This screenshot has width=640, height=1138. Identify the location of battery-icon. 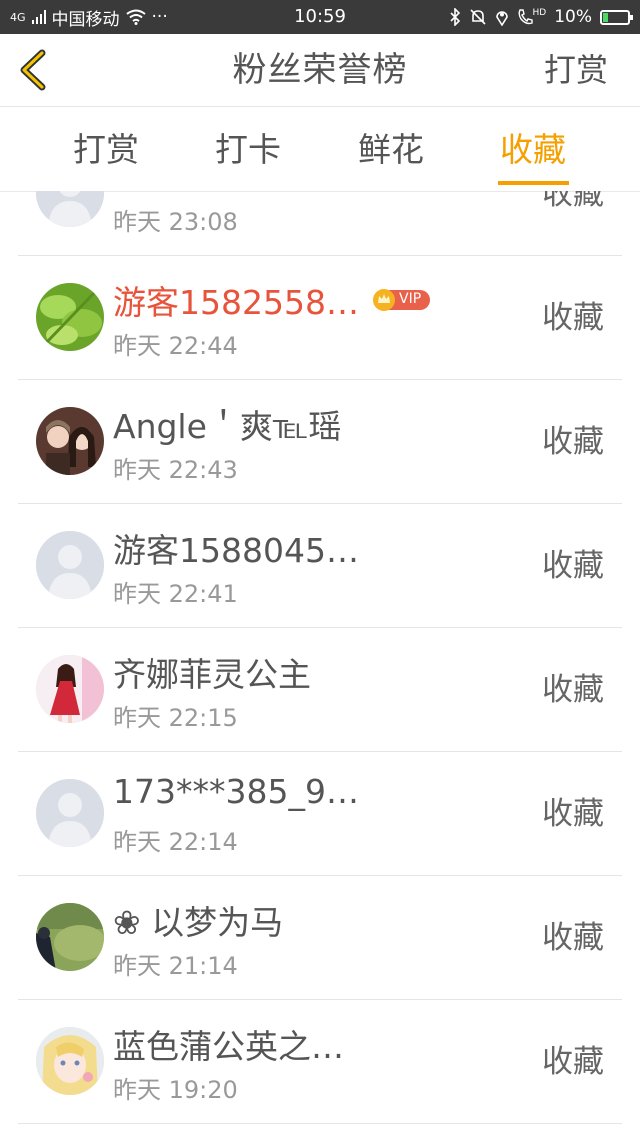
(616, 17).